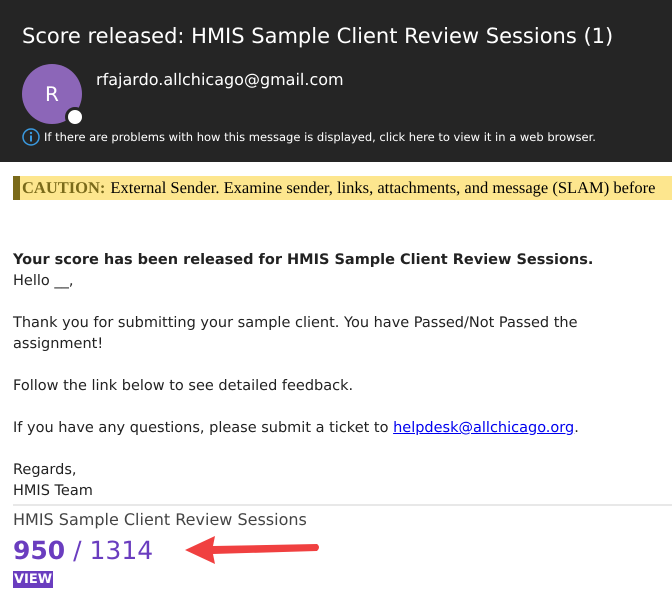 Image resolution: width=672 pixels, height=598 pixels. Describe the element at coordinates (64, 188) in the screenshot. I see `caution-label: CAUTION:` at that location.